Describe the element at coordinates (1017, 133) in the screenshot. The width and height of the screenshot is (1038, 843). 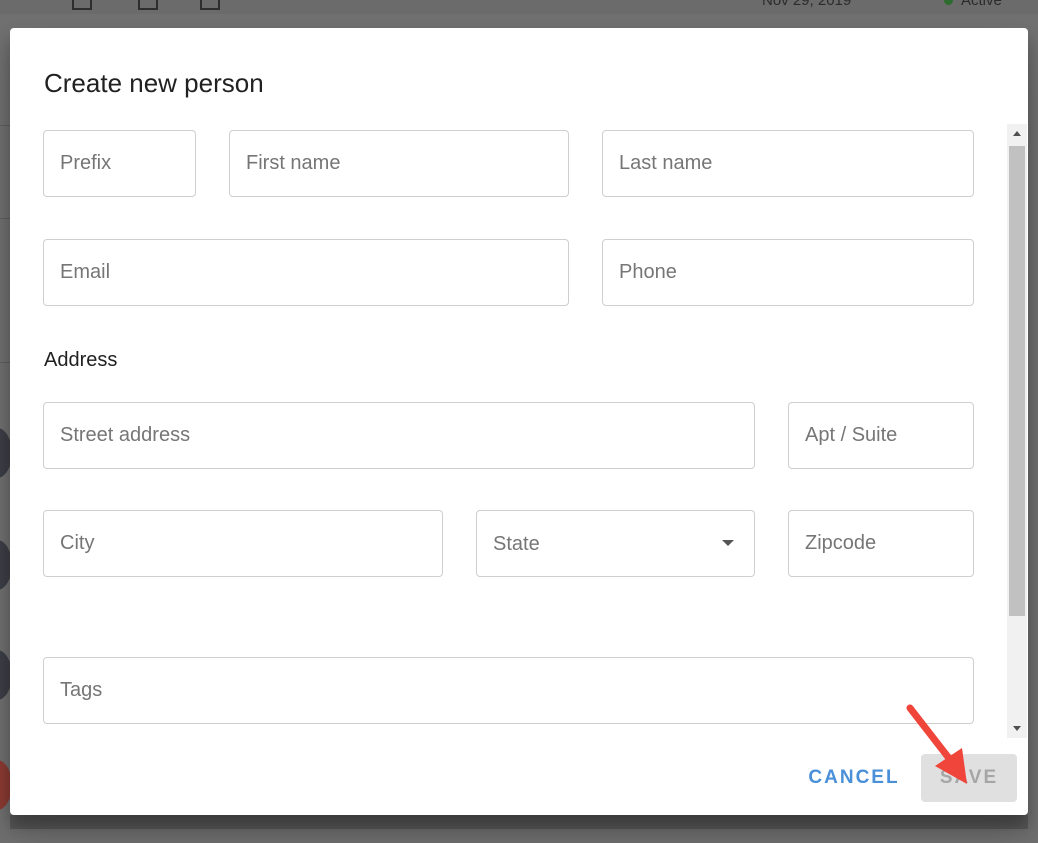
I see `scroll-up-icon` at that location.